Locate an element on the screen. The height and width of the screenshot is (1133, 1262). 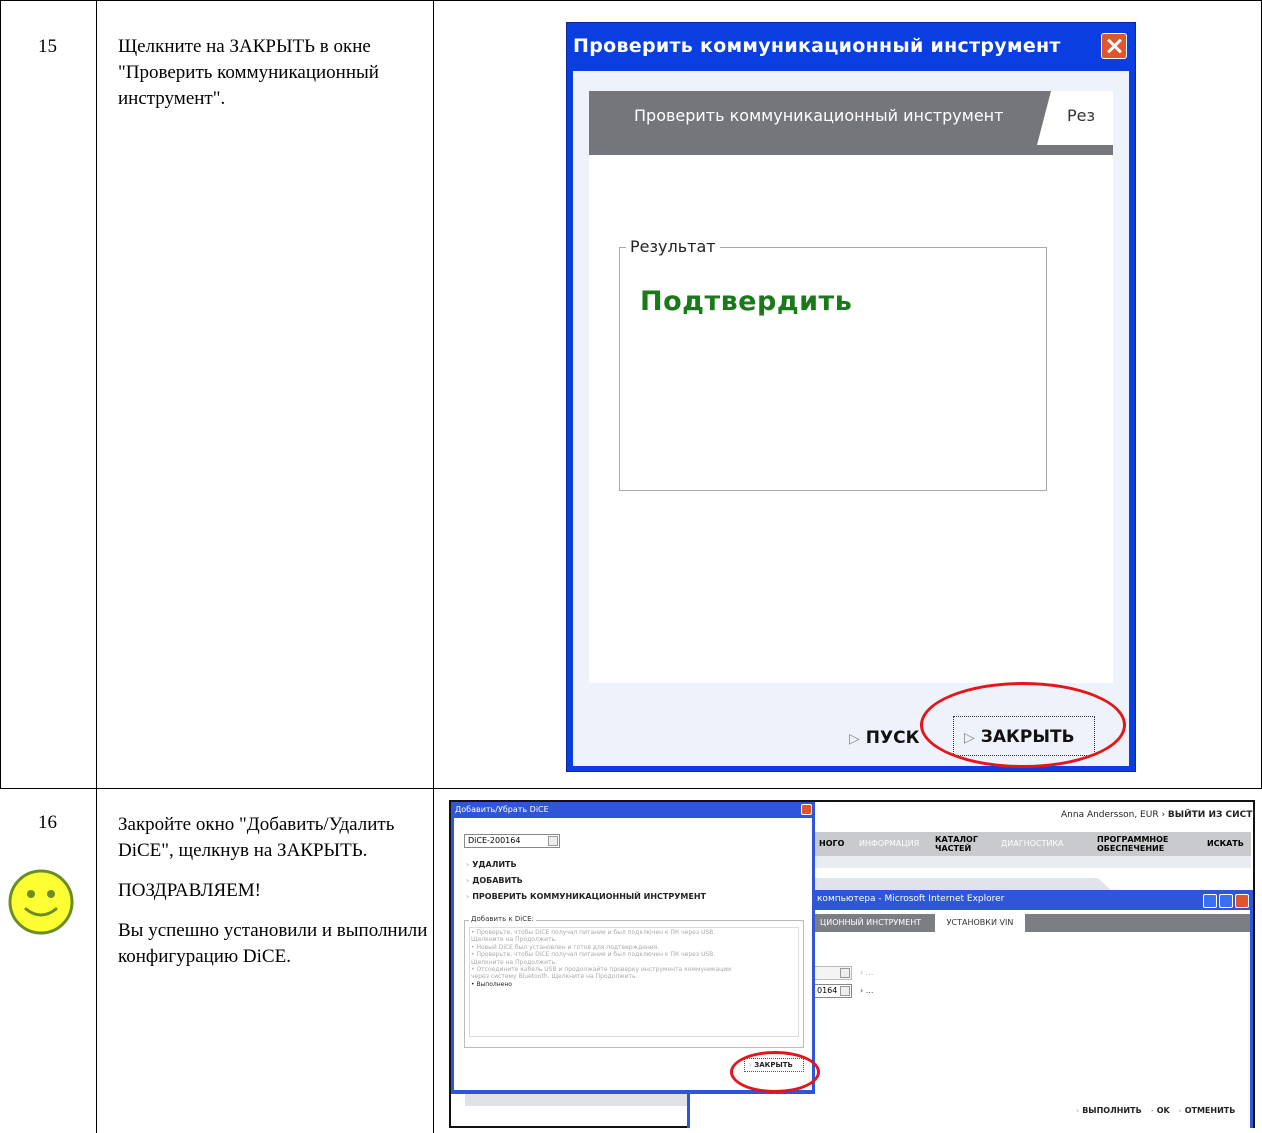
tab-vin-settings: УСТАНОВКИ VIN is located at coordinates (980, 923).